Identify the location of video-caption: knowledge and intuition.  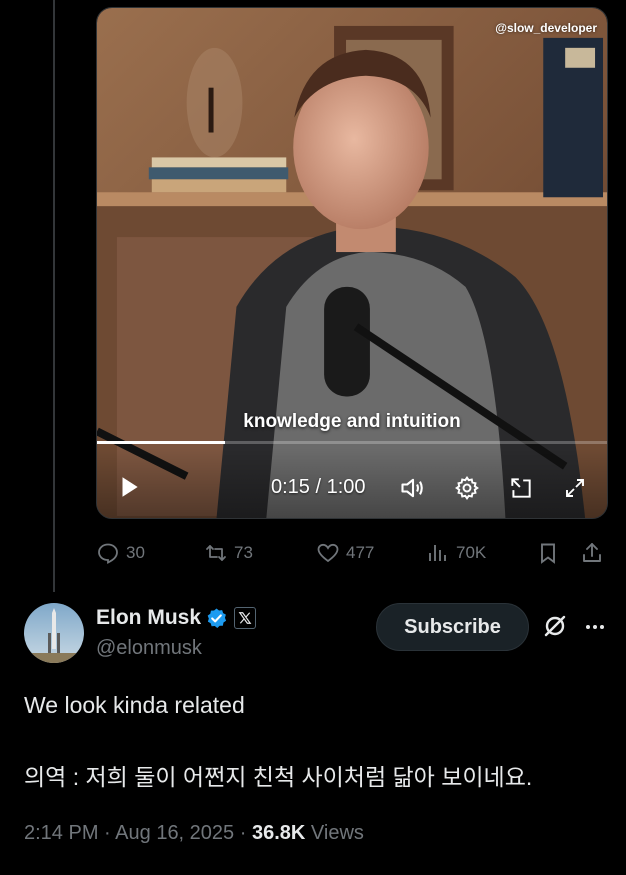
(352, 421).